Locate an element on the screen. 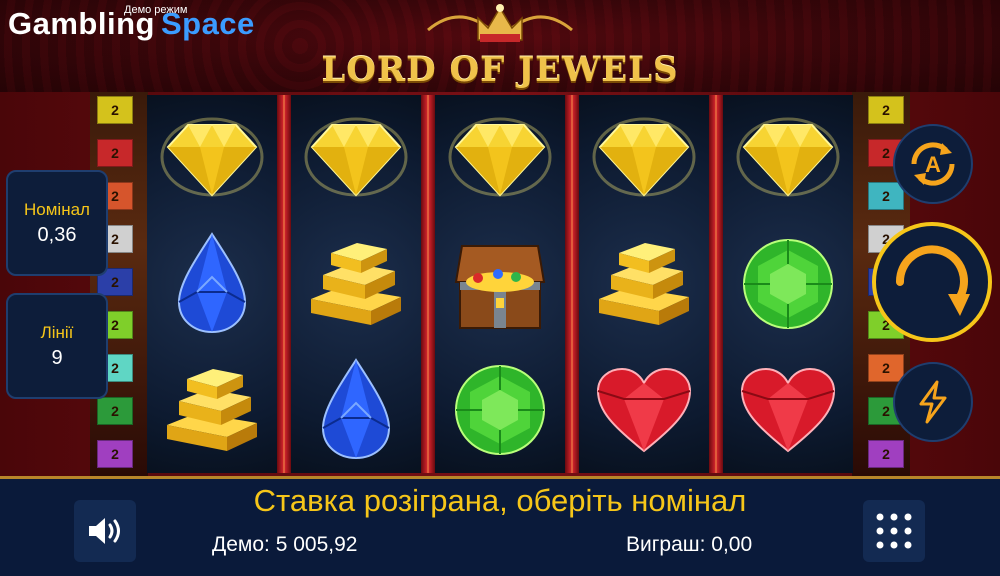  spin-button is located at coordinates (932, 282).